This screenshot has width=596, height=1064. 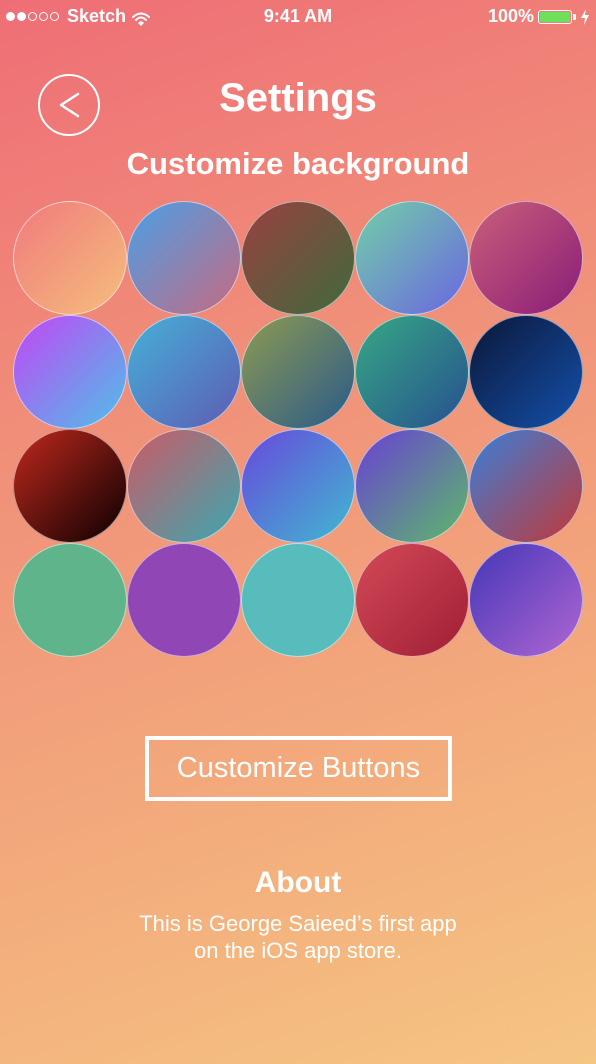 I want to click on status-right: 100%, so click(x=539, y=16).